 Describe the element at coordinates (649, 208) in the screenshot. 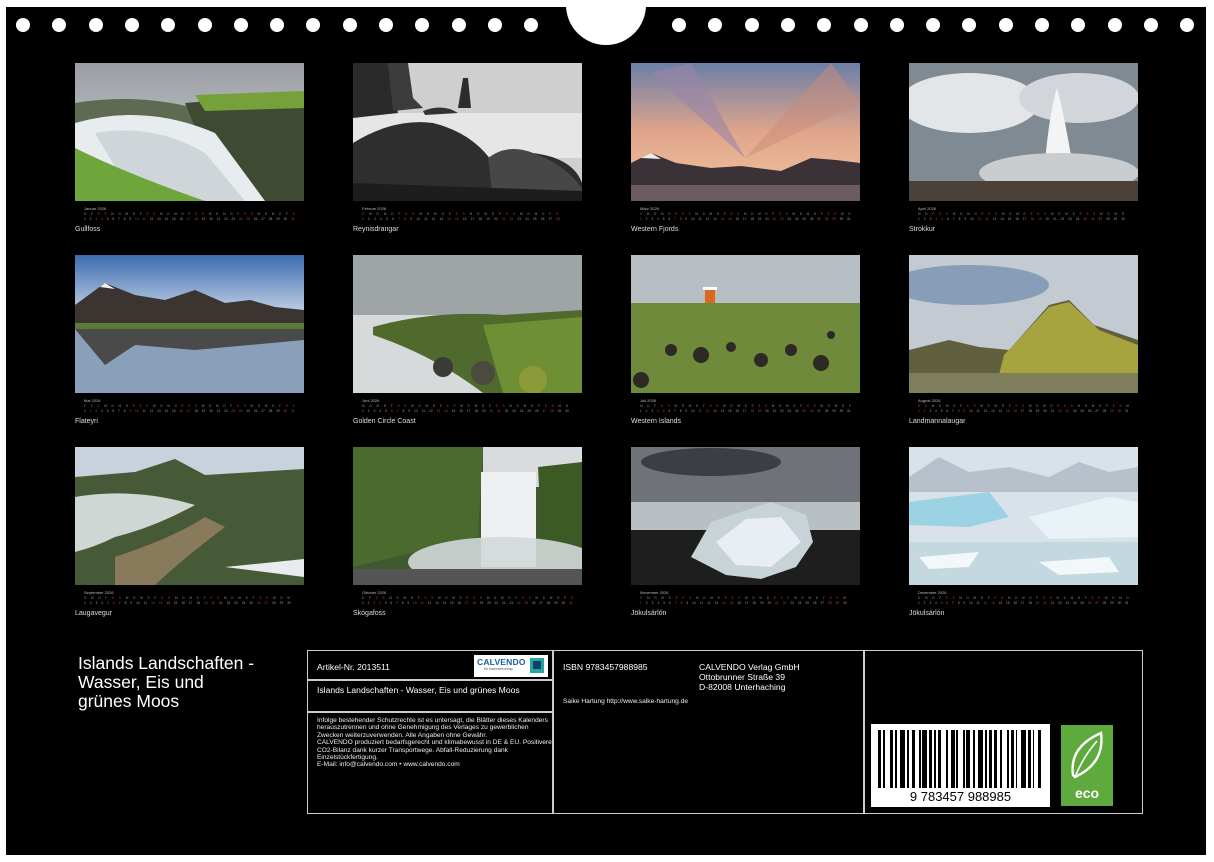

I see `month-name: März 2026` at that location.